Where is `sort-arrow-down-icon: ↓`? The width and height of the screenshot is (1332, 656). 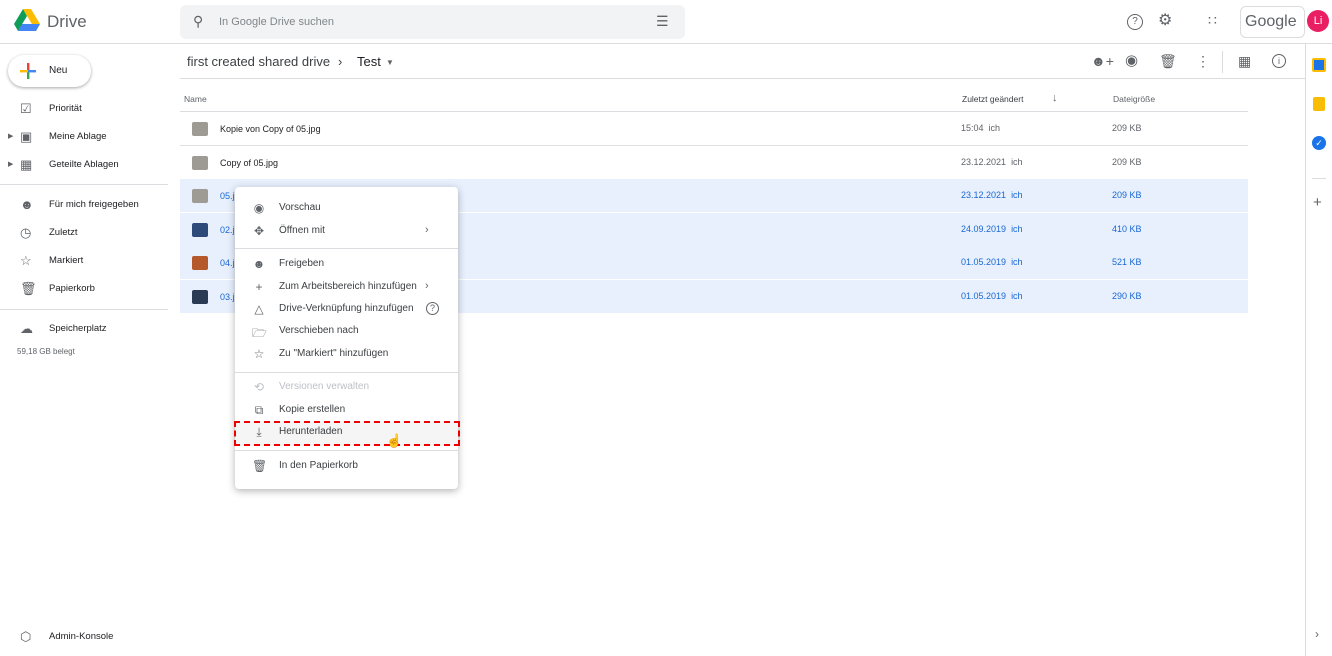
sort-arrow-down-icon: ↓ is located at coordinates (1055, 98).